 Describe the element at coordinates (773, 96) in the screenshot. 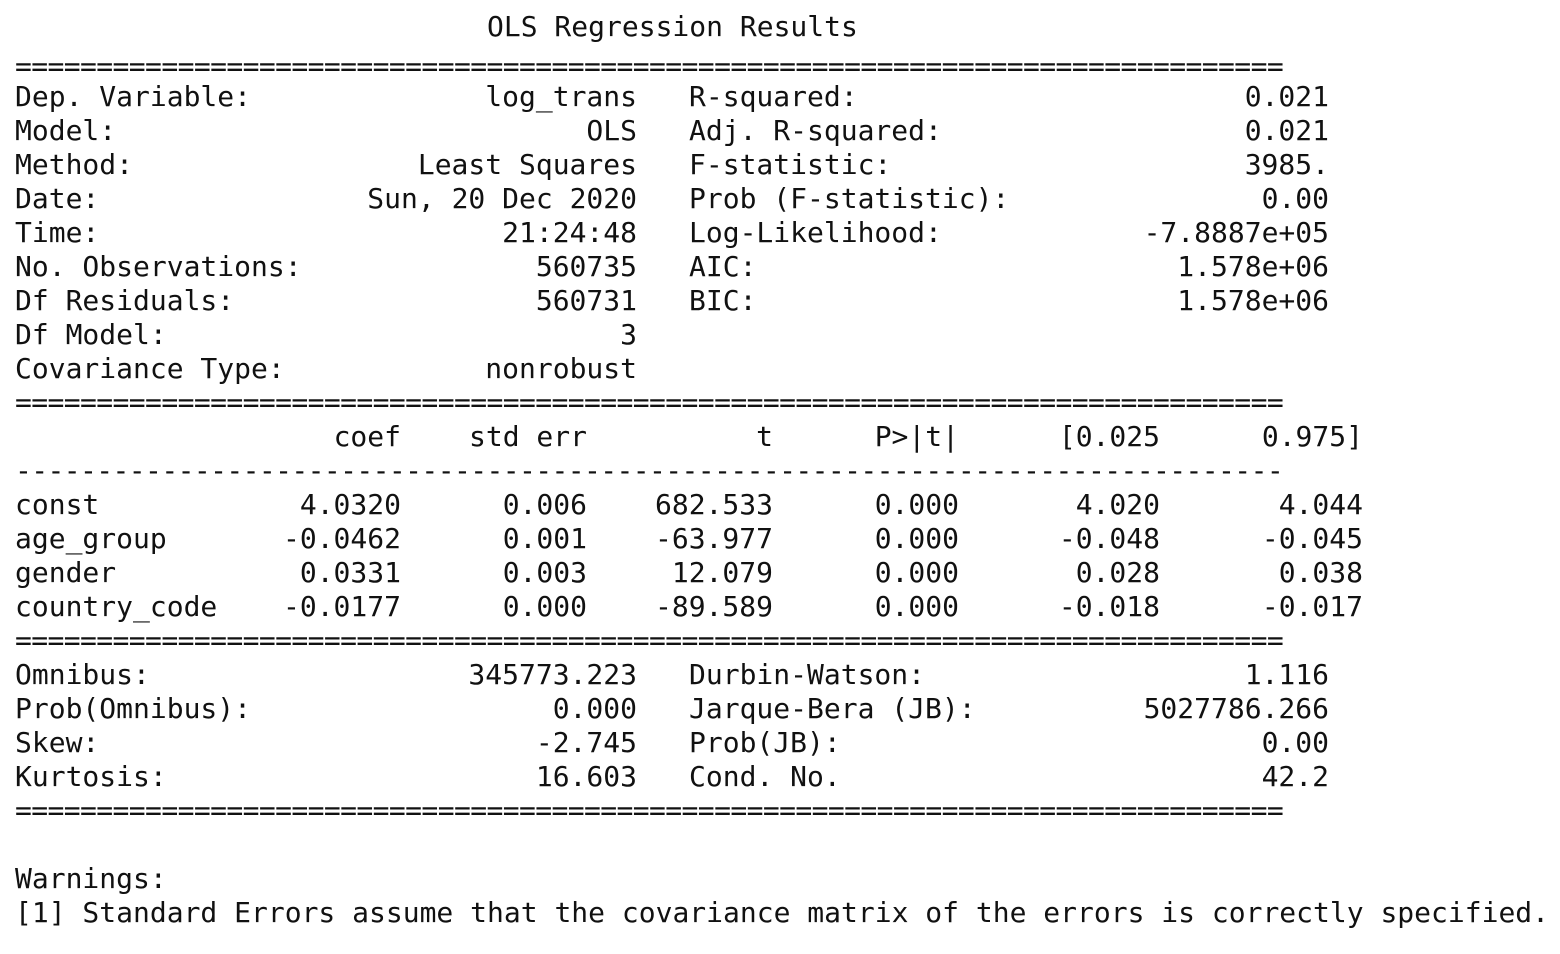

I see `stat-label: R-squared:` at that location.